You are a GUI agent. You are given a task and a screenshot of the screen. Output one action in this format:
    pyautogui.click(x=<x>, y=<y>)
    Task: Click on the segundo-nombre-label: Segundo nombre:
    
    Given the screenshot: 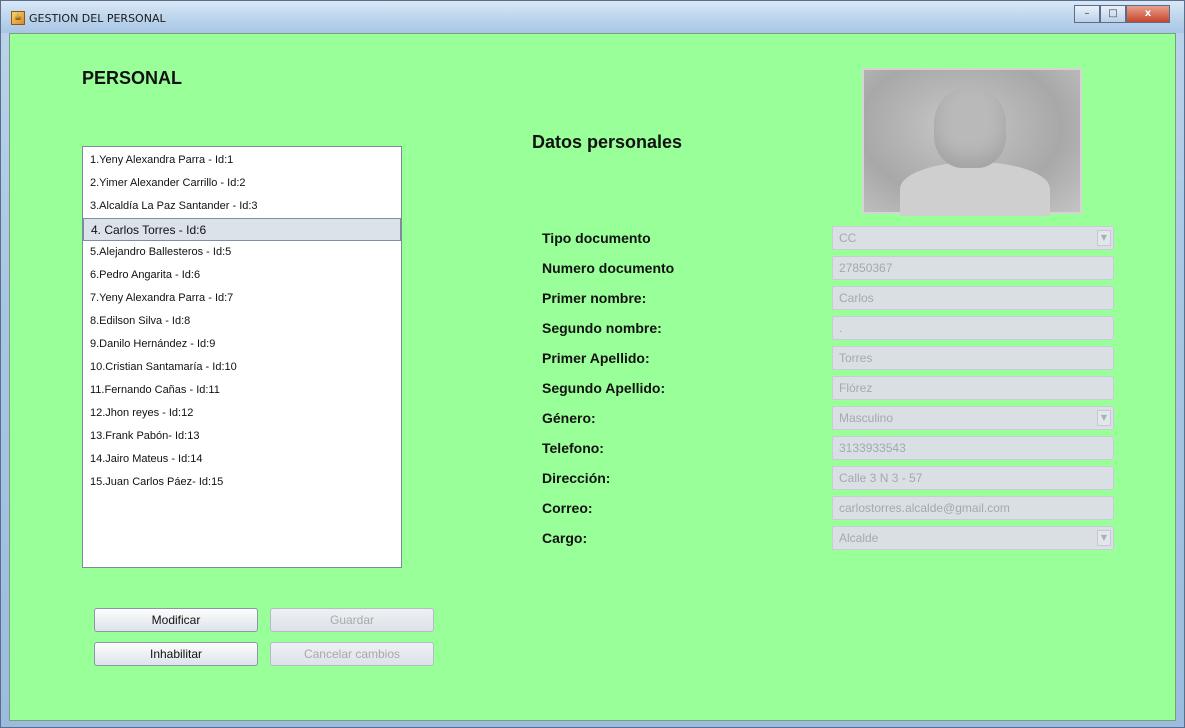 What is the action you would take?
    pyautogui.click(x=602, y=328)
    